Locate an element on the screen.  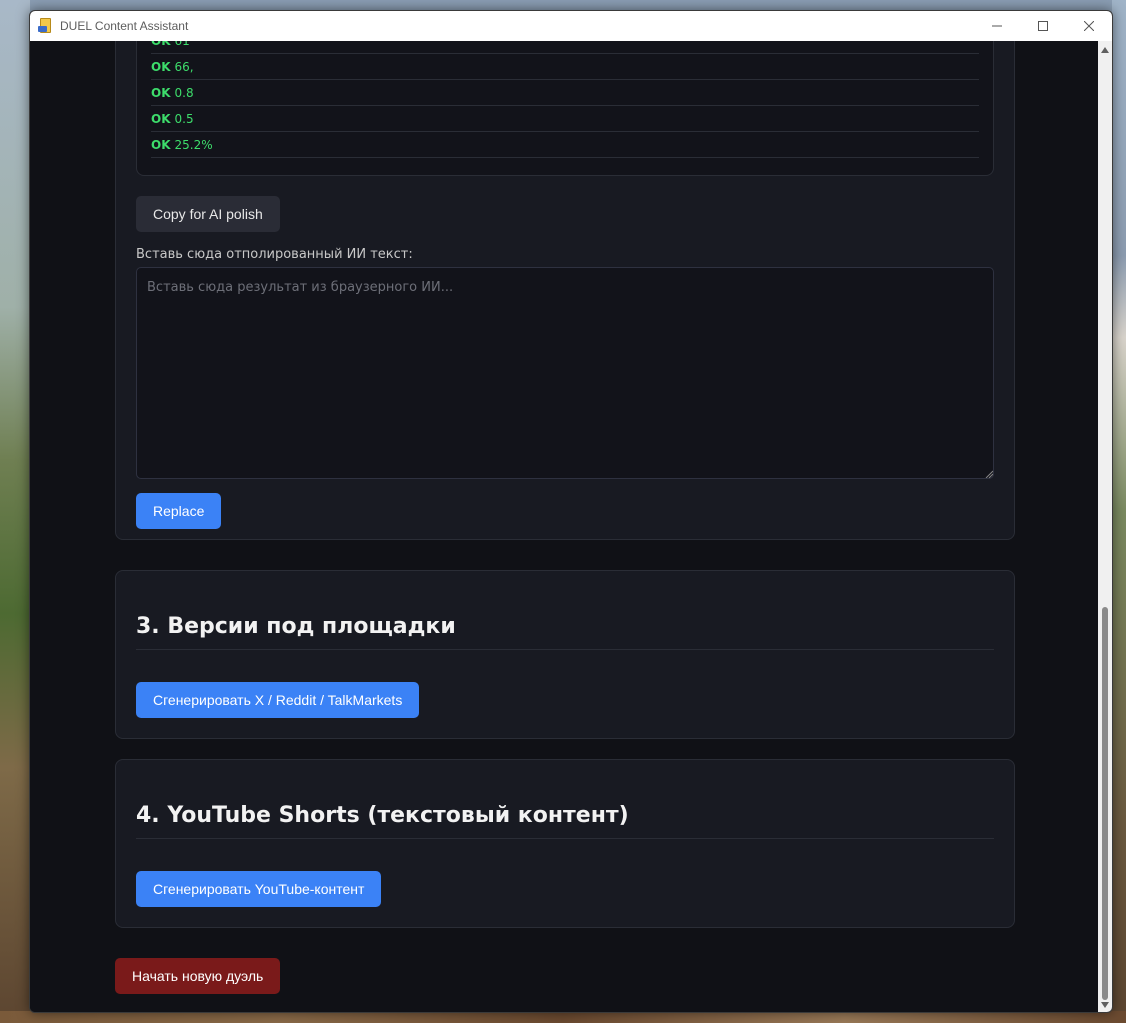
close-icon is located at coordinates (1089, 26).